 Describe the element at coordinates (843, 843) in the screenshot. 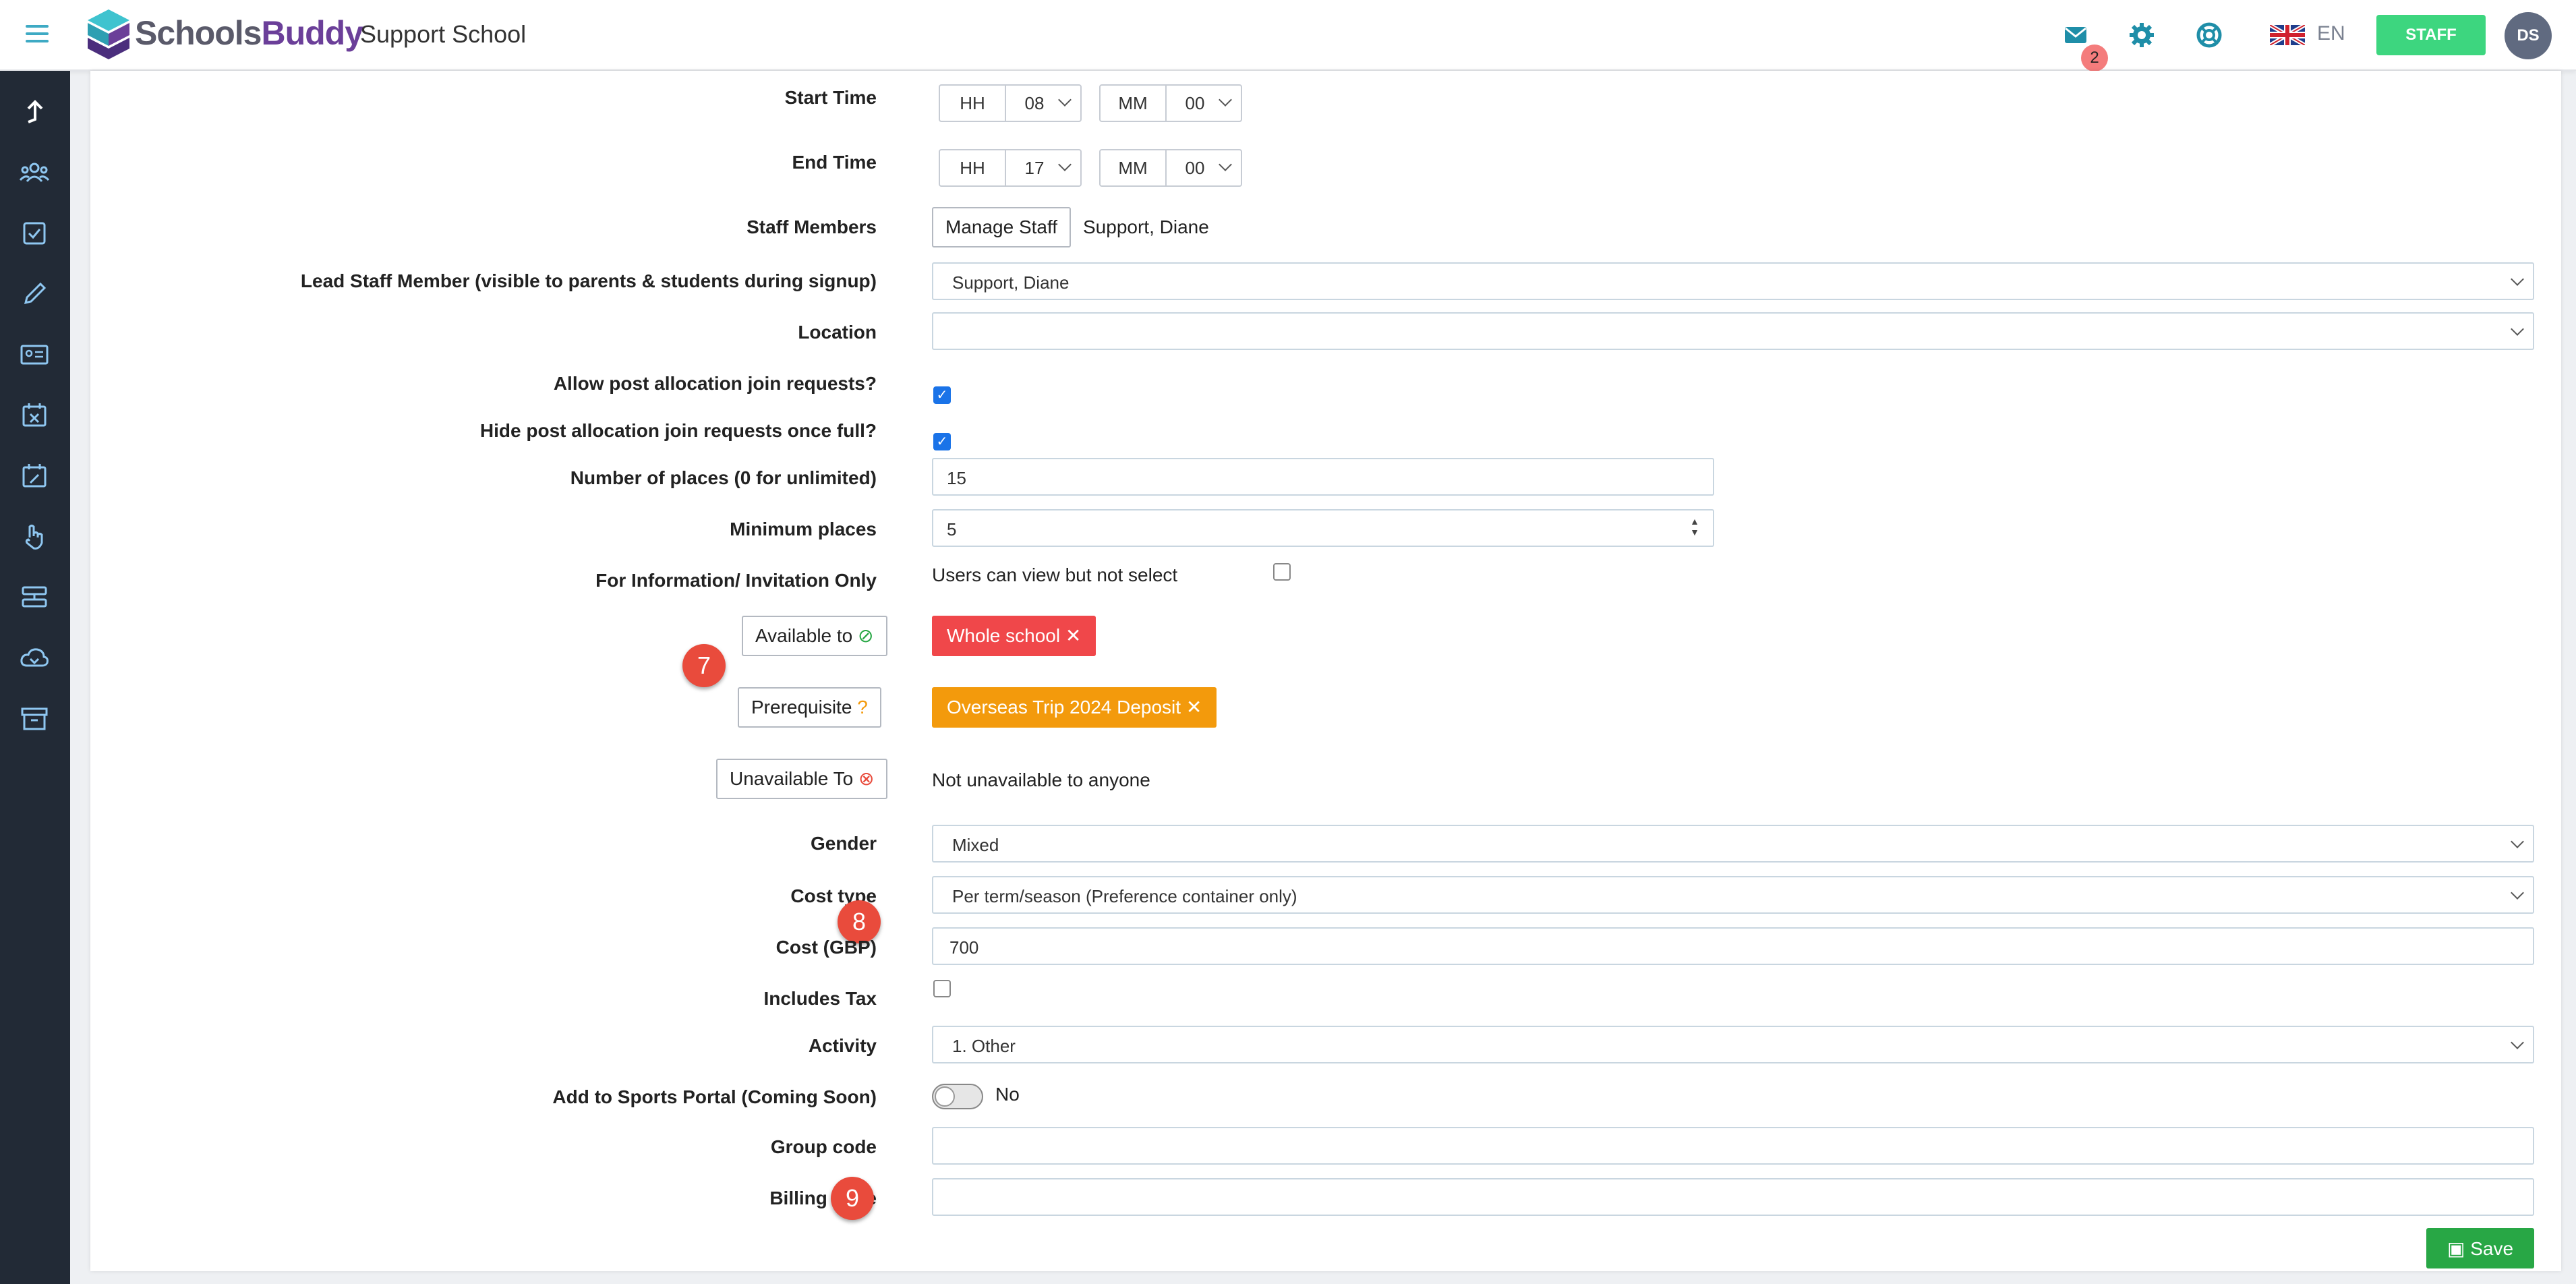

I see `gender-label: Gender` at that location.